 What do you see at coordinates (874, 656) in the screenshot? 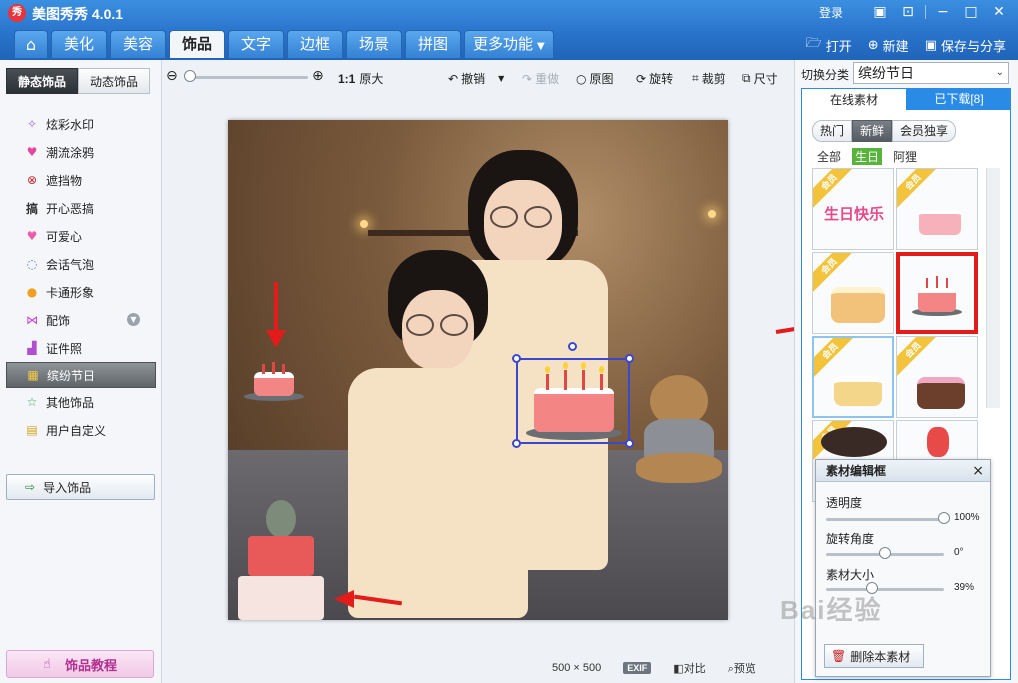
I see `delete-material-button: 🗑 删除本素材` at bounding box center [874, 656].